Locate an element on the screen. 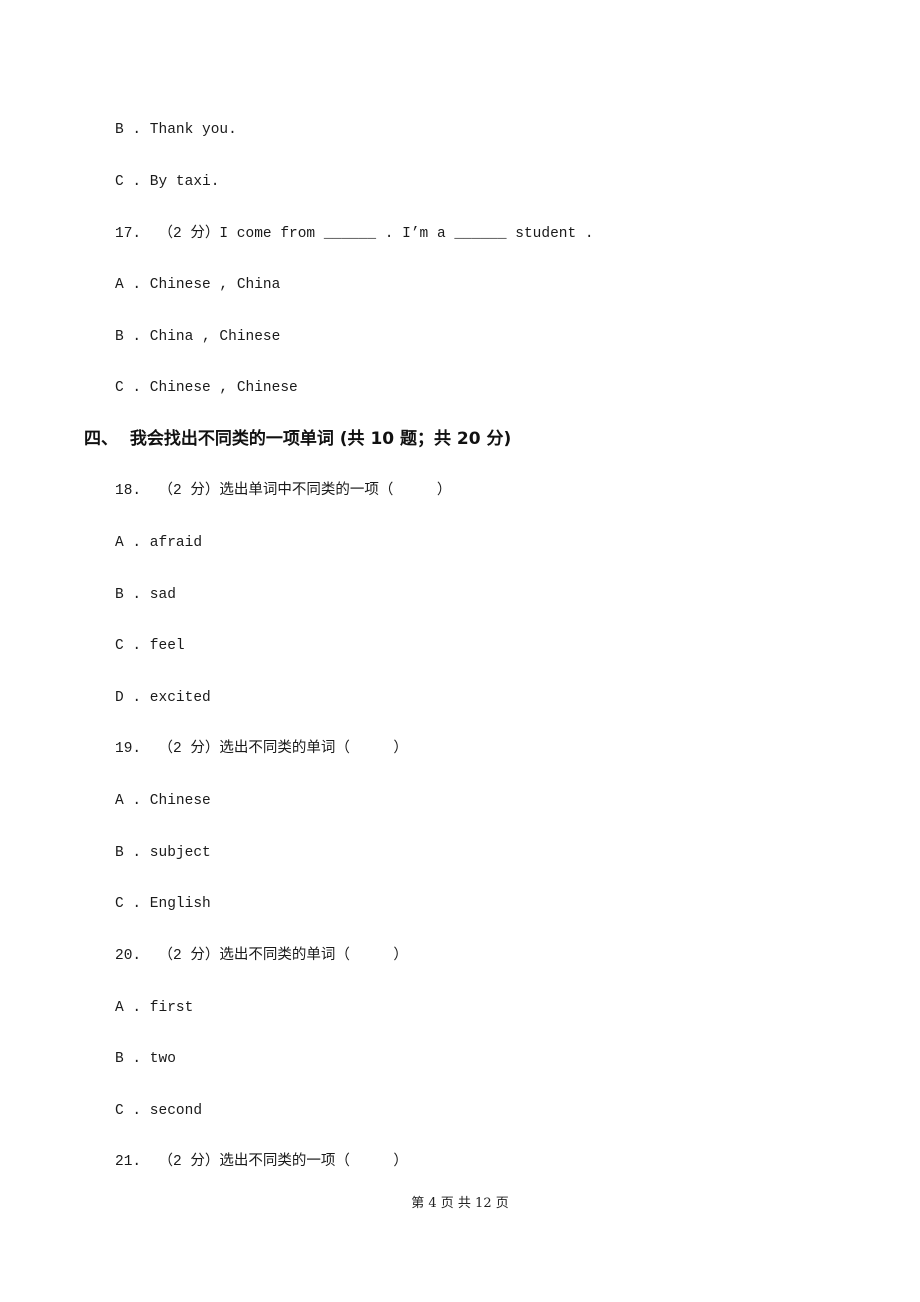 The width and height of the screenshot is (920, 1302). option-q18-c: C . feel is located at coordinates (150, 646).